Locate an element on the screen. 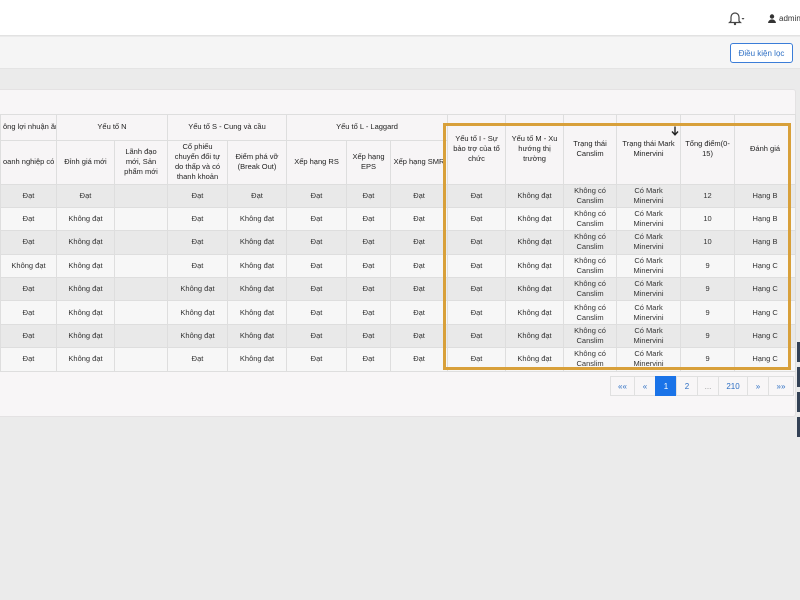  filter-conditions-button: Điều kiện lọc is located at coordinates (761, 53).